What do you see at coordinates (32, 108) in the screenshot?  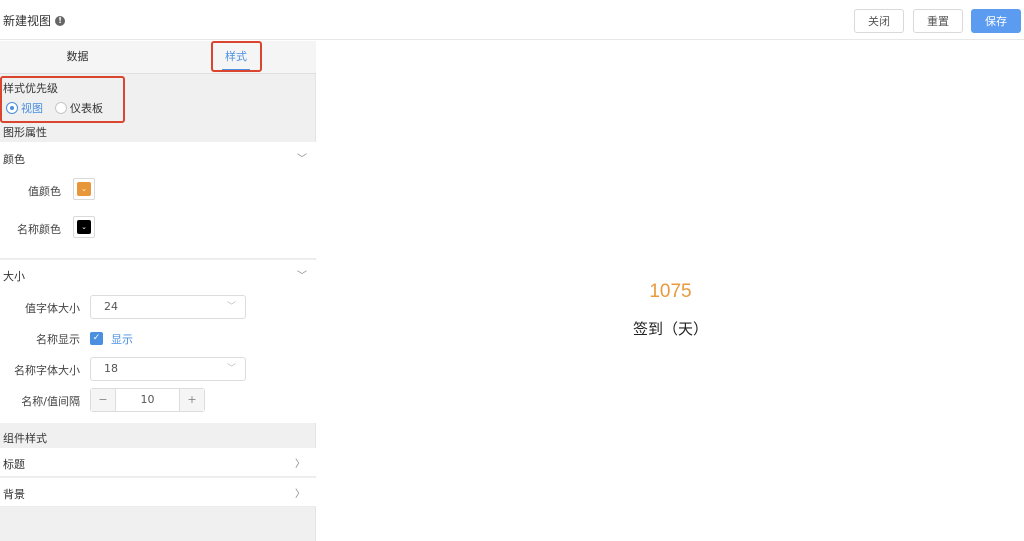 I see `radio-view-label: 视图` at bounding box center [32, 108].